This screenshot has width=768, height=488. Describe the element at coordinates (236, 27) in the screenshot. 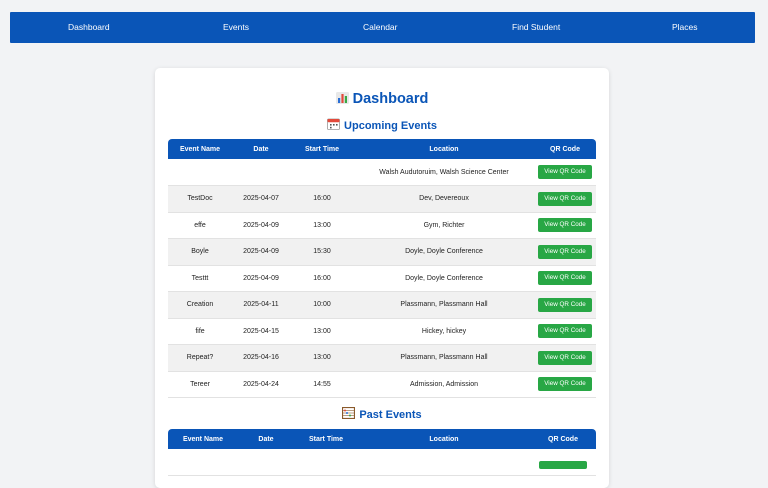

I see `nav-item-events: Events` at that location.